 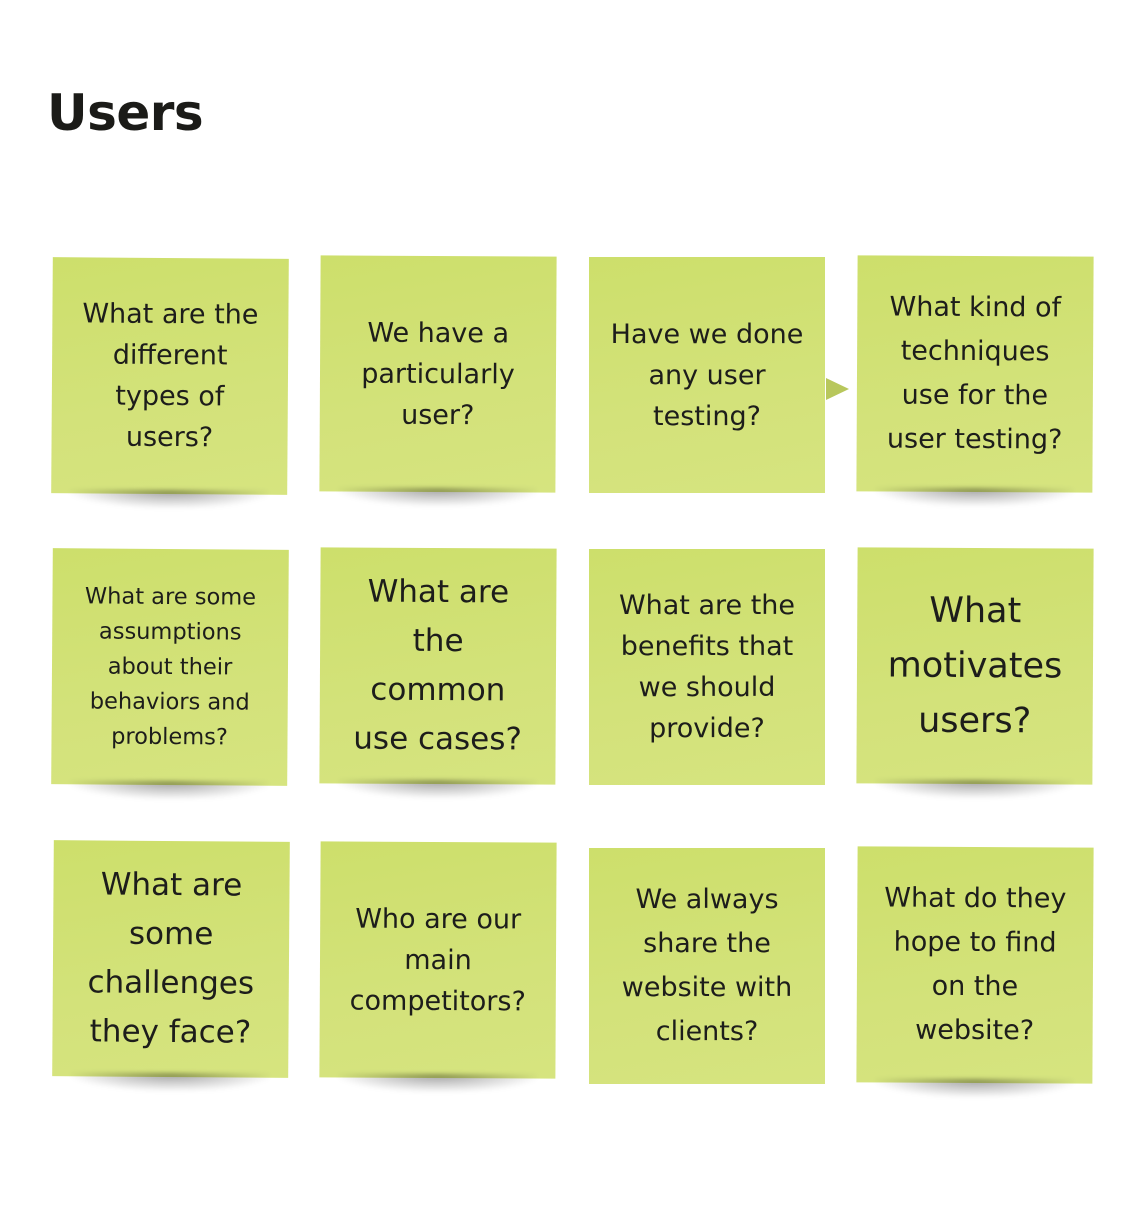 I want to click on sticky-note-text: What are some challenges they face?, so click(x=171, y=958).